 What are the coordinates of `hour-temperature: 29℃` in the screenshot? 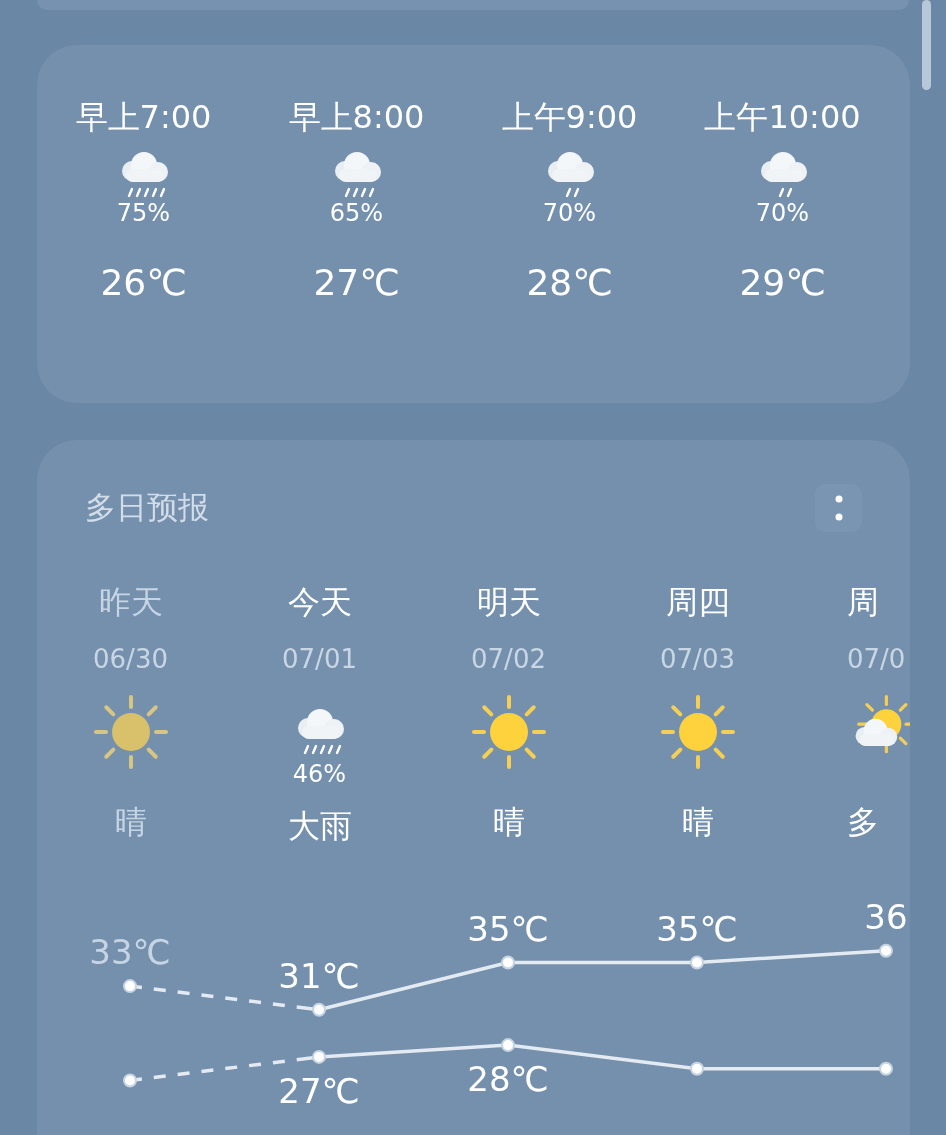 It's located at (782, 283).